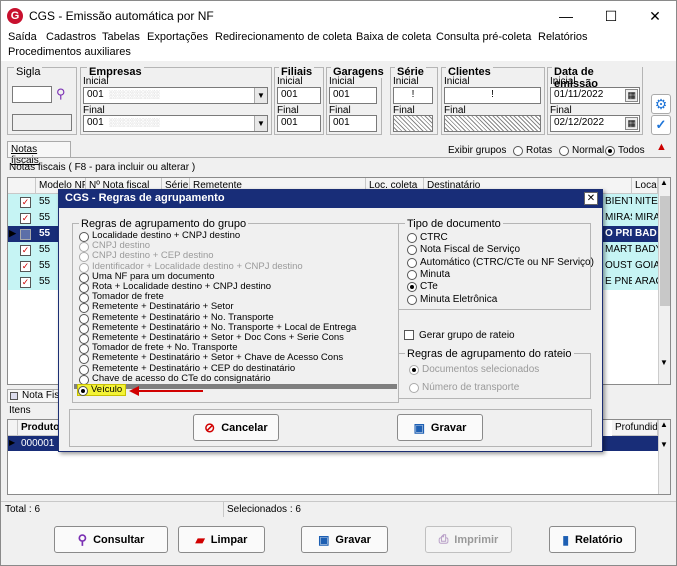 The image size is (677, 566). What do you see at coordinates (655, 16) in the screenshot?
I see `close-button: ✕` at bounding box center [655, 16].